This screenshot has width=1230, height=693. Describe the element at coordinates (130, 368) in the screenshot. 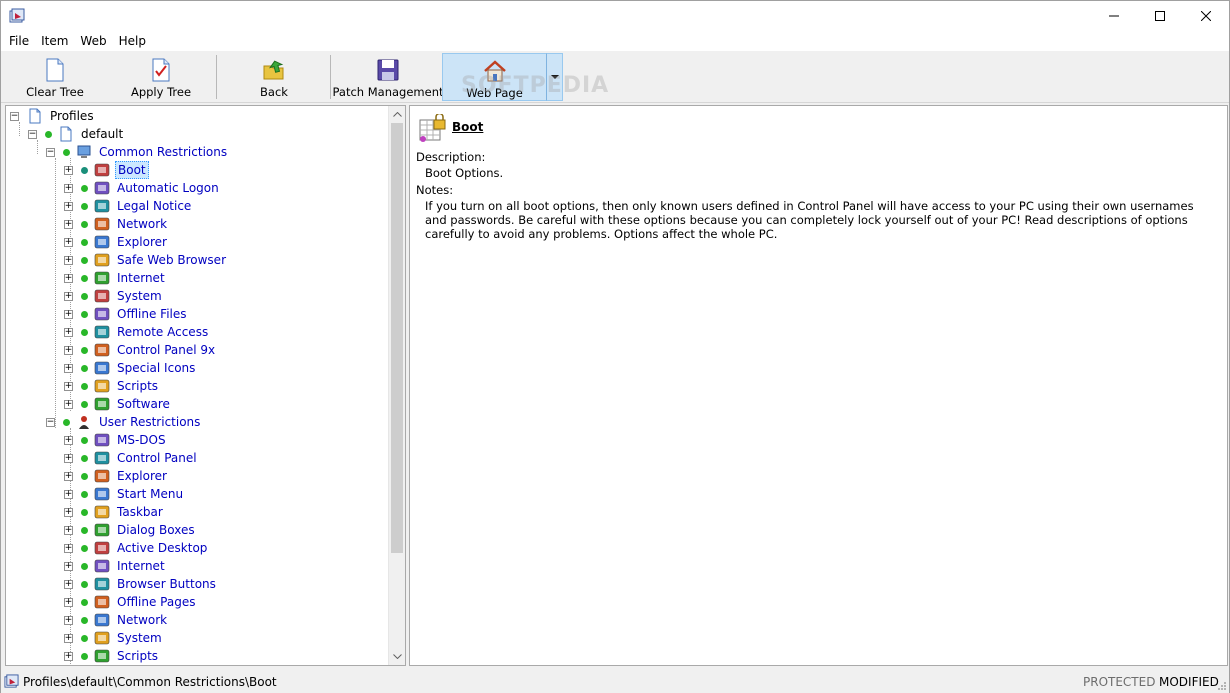

I see `tree-node: + Special Icons` at that location.